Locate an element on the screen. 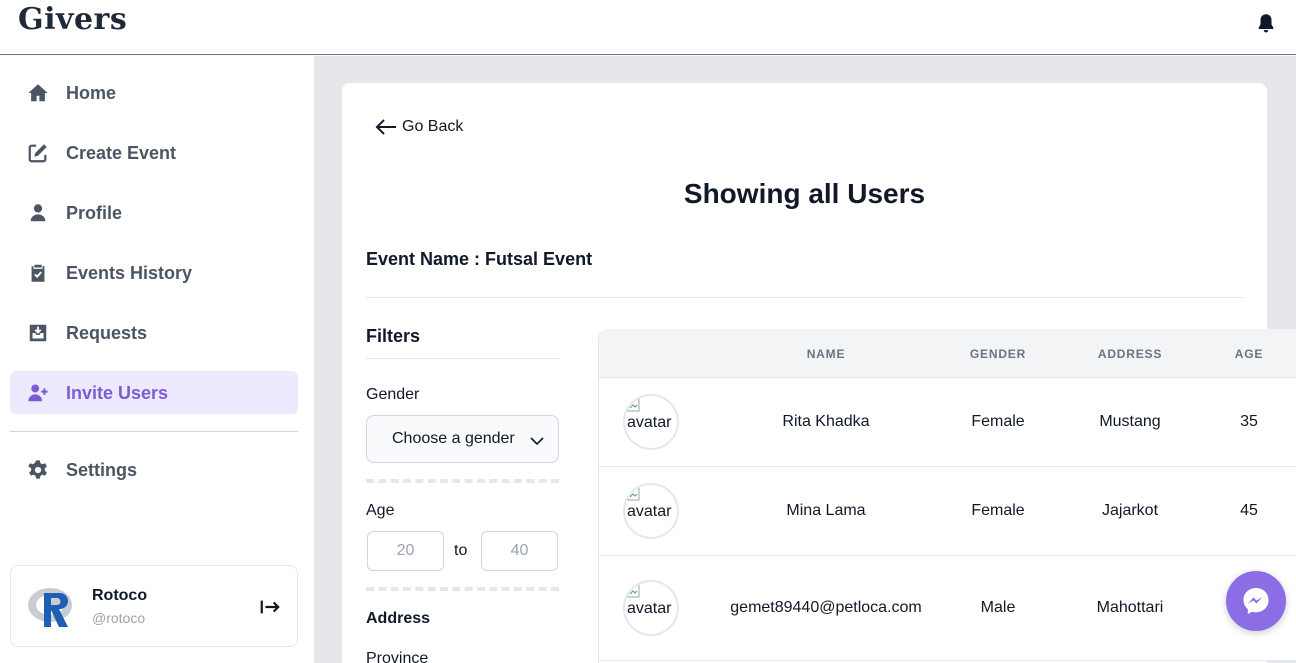 This screenshot has height=663, width=1296. messenger-icon is located at coordinates (1256, 601).